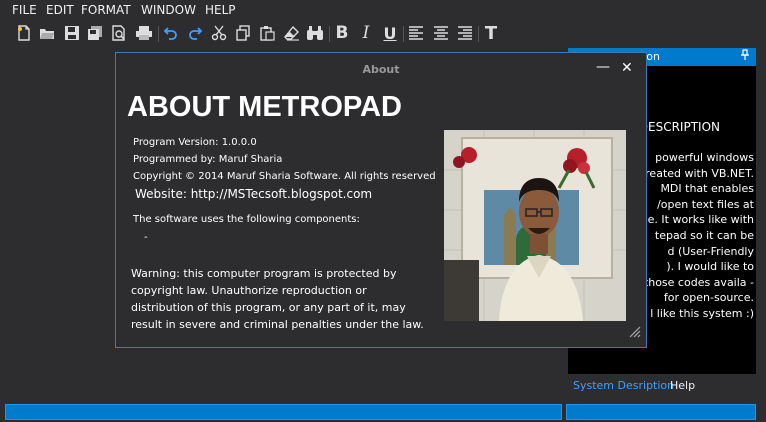 Image resolution: width=766 pixels, height=422 pixels. I want to click on new-file-icon, so click(24, 33).